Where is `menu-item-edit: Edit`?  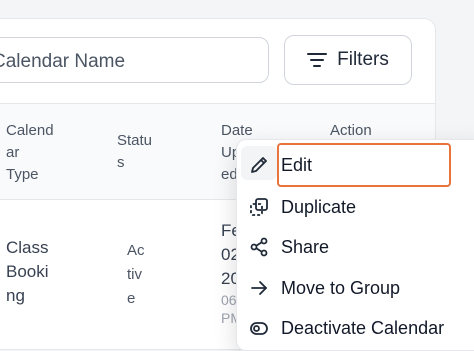
menu-item-edit: Edit is located at coordinates (355, 165).